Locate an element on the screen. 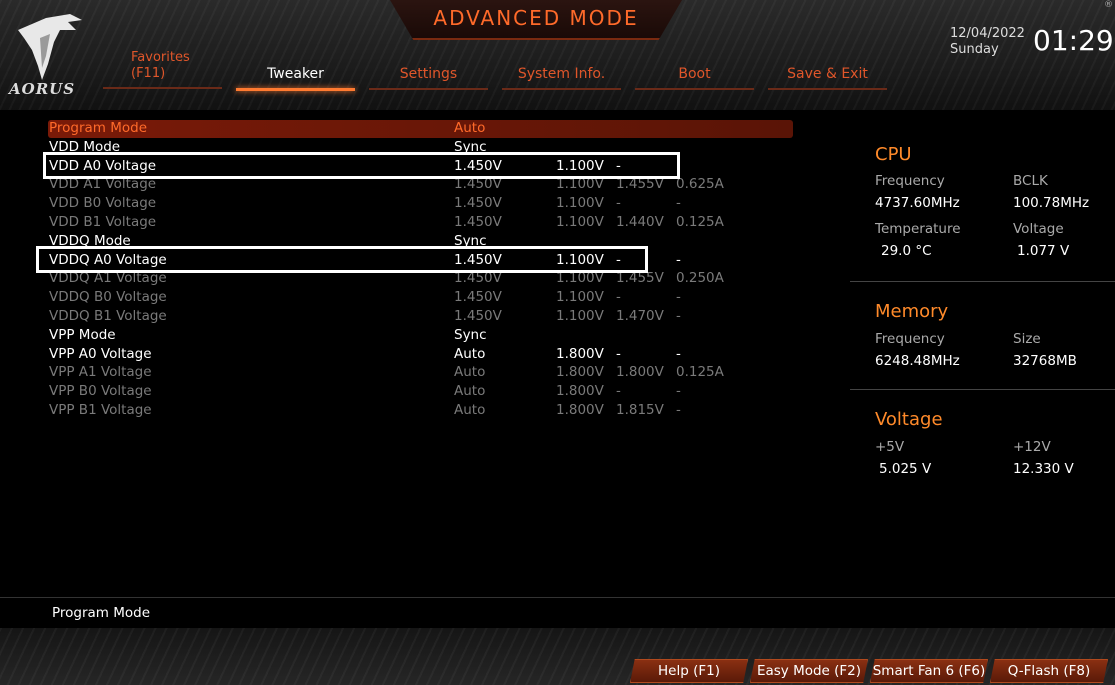 This screenshot has height=685, width=1115. tab-label: Save & Exit is located at coordinates (827, 74).